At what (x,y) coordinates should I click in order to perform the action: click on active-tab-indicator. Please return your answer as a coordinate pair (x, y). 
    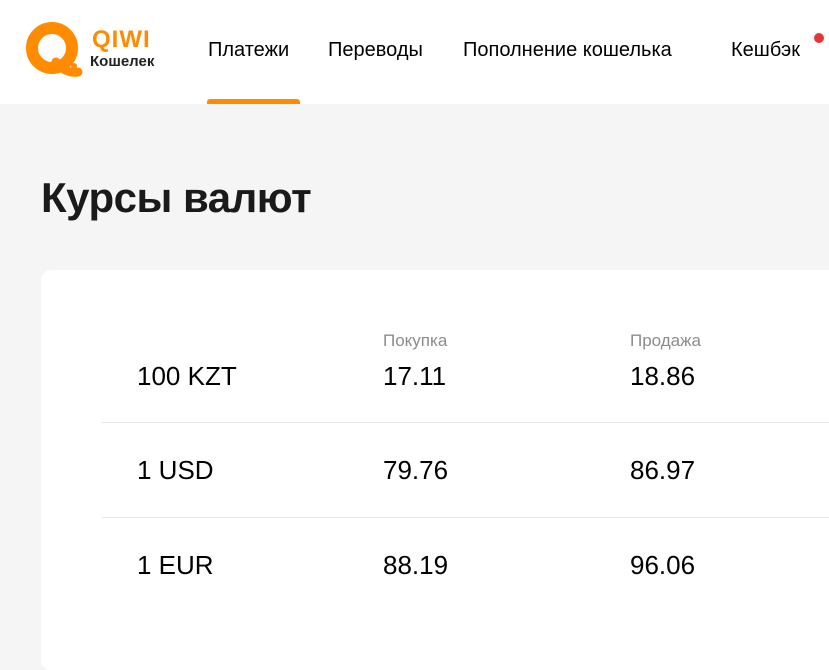
    Looking at the image, I should click on (253, 101).